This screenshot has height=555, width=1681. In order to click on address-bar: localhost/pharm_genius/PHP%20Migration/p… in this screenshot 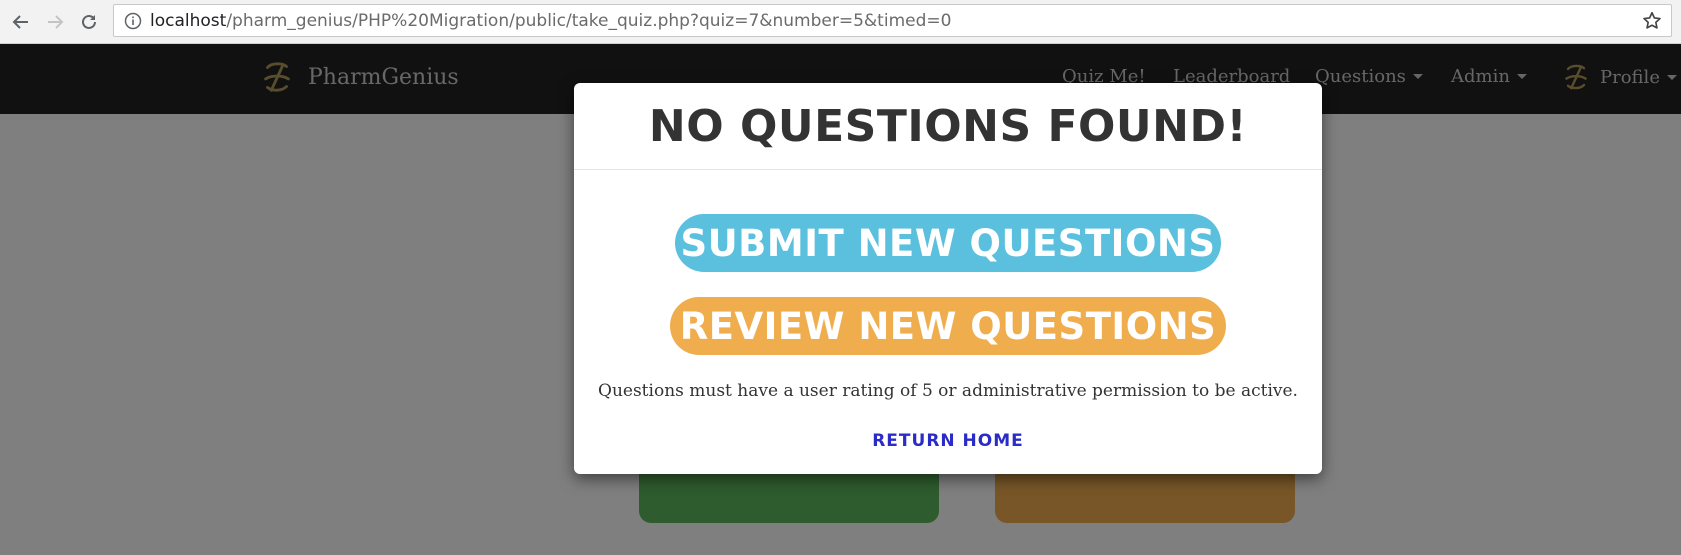, I will do `click(892, 20)`.